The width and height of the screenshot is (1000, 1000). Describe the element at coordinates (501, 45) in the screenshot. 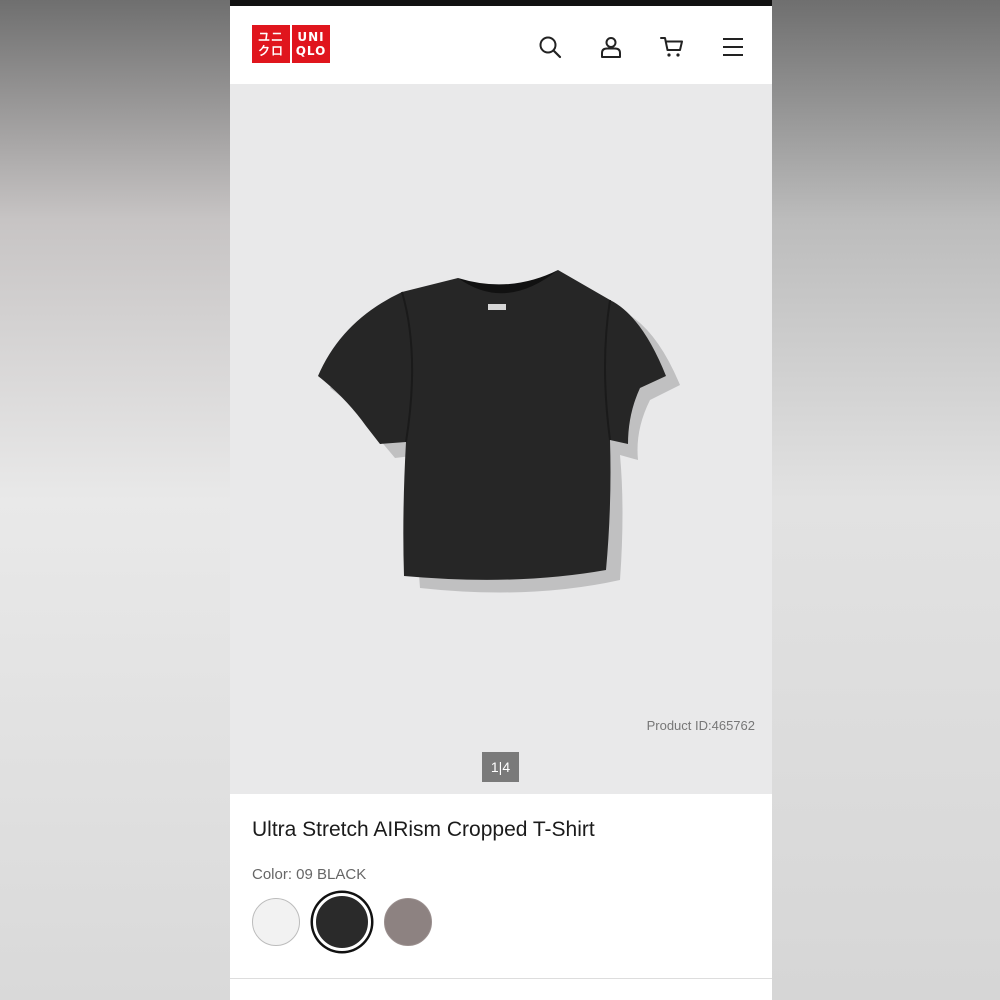

I see `site-header: ユニ クロ UNI QLO` at that location.